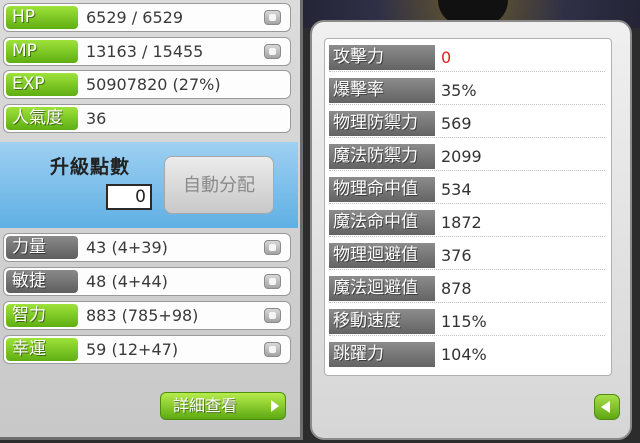 Image resolution: width=640 pixels, height=443 pixels. Describe the element at coordinates (42, 84) in the screenshot. I see `exp-label: EXP` at that location.